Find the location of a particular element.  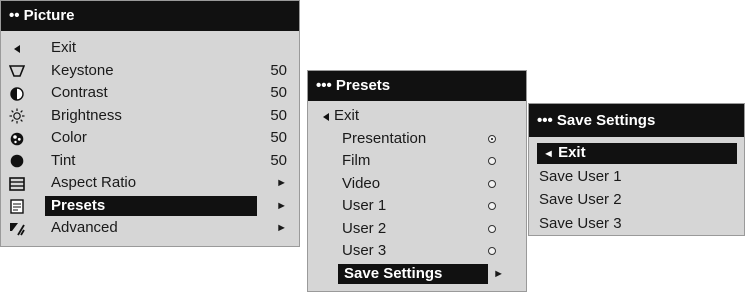

brightness-icon is located at coordinates (17, 116).